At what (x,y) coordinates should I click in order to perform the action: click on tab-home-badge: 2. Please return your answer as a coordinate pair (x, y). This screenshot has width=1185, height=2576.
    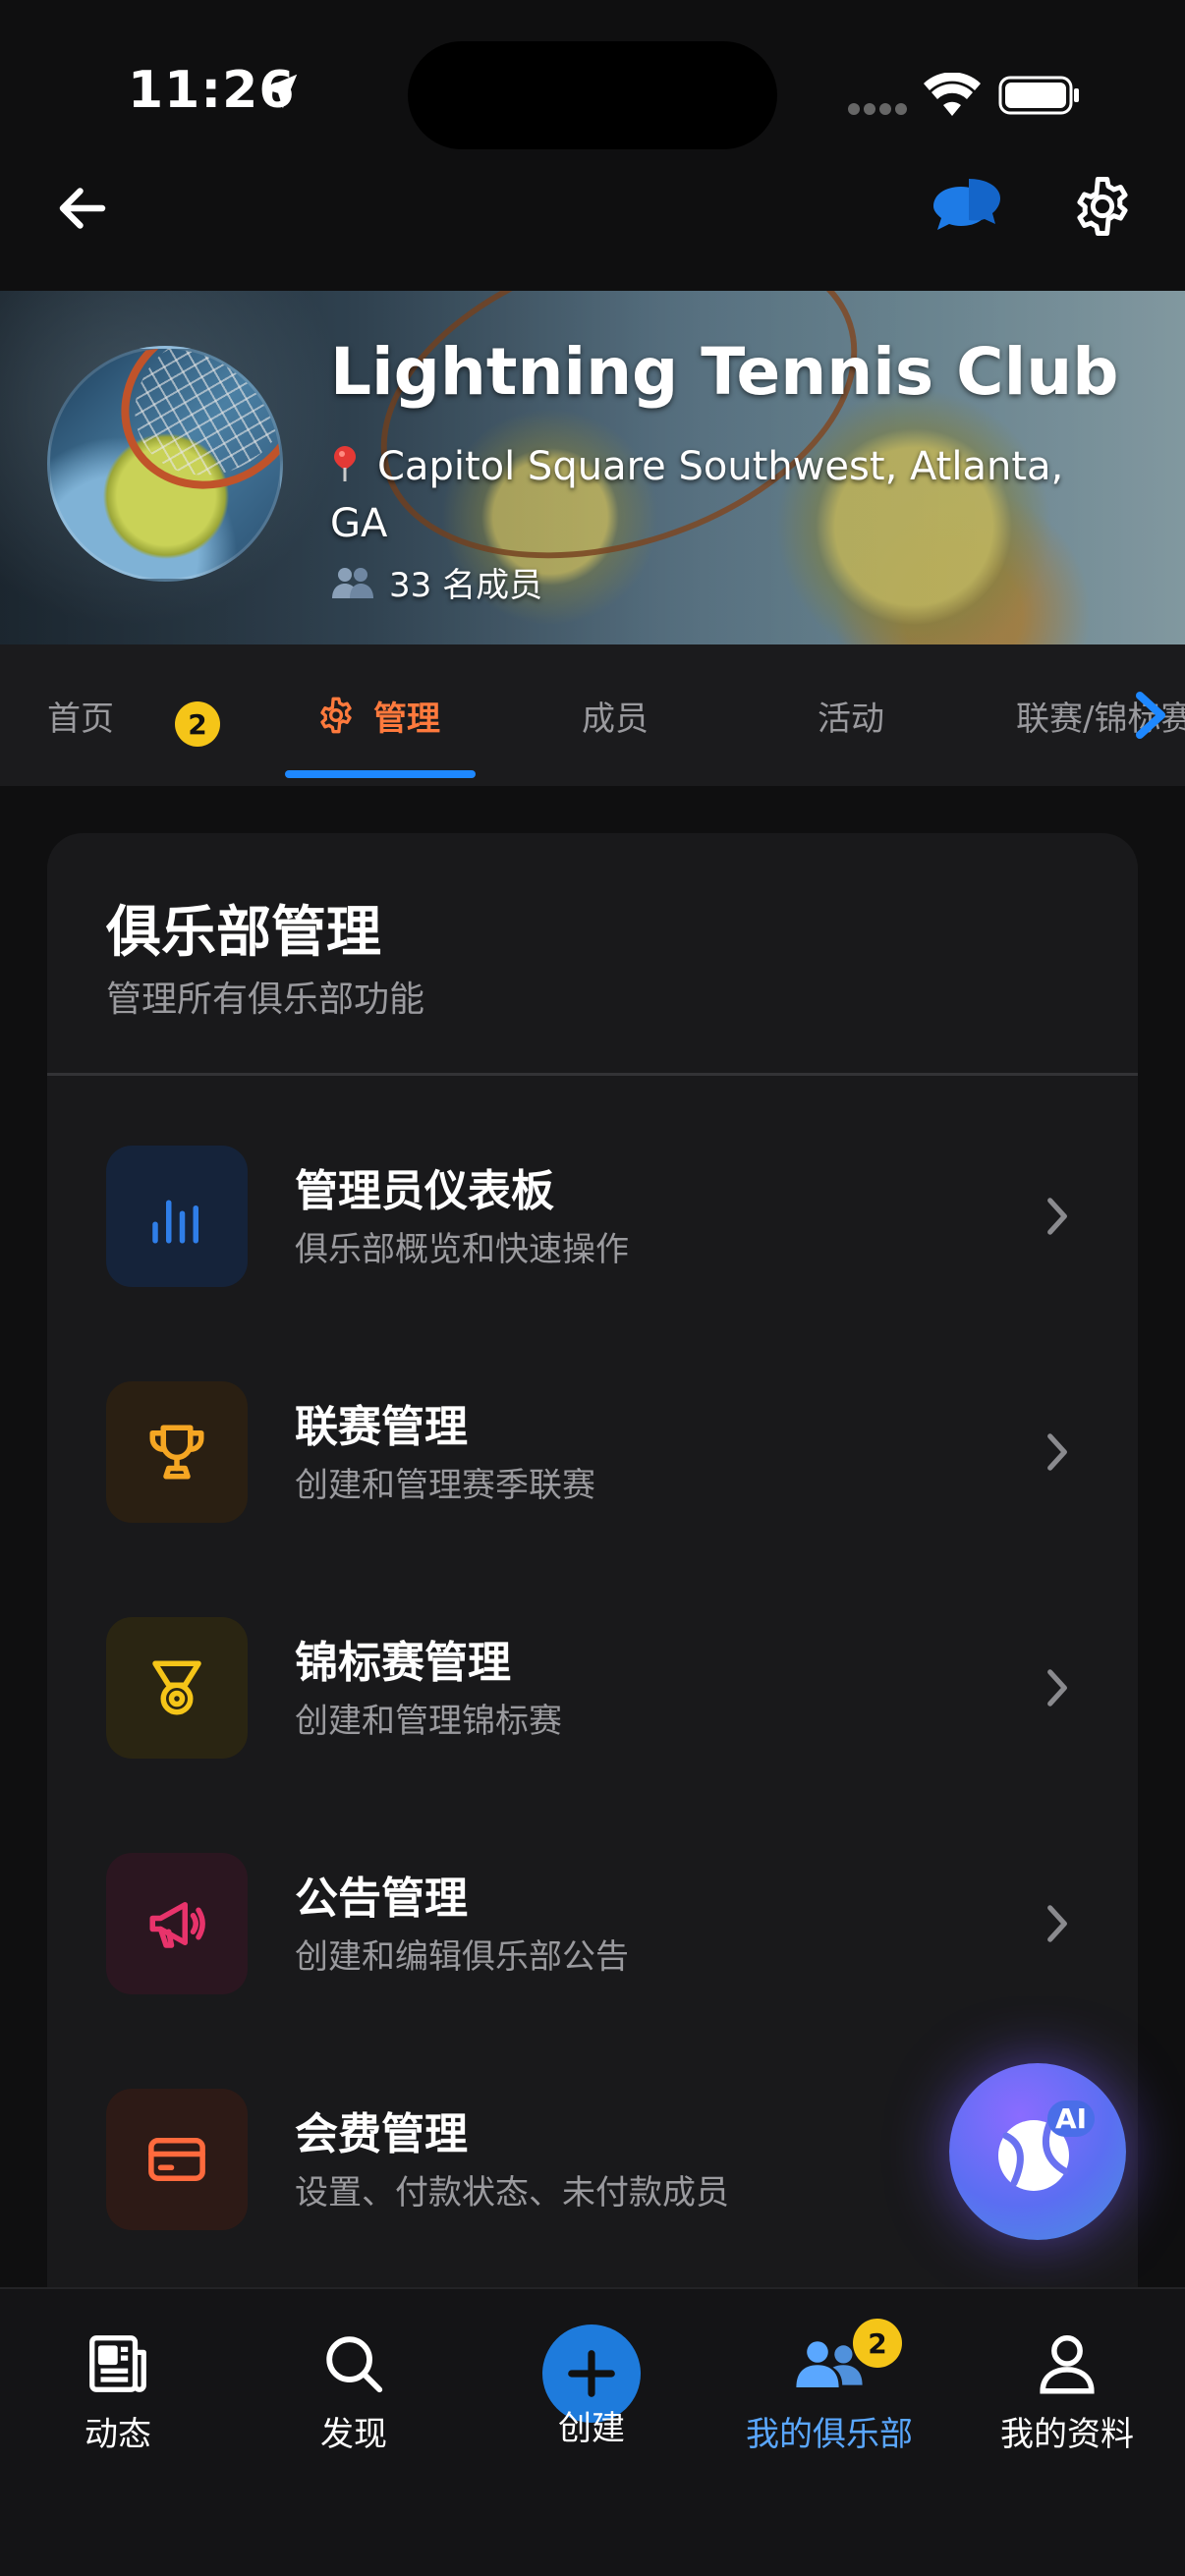
    Looking at the image, I should click on (198, 724).